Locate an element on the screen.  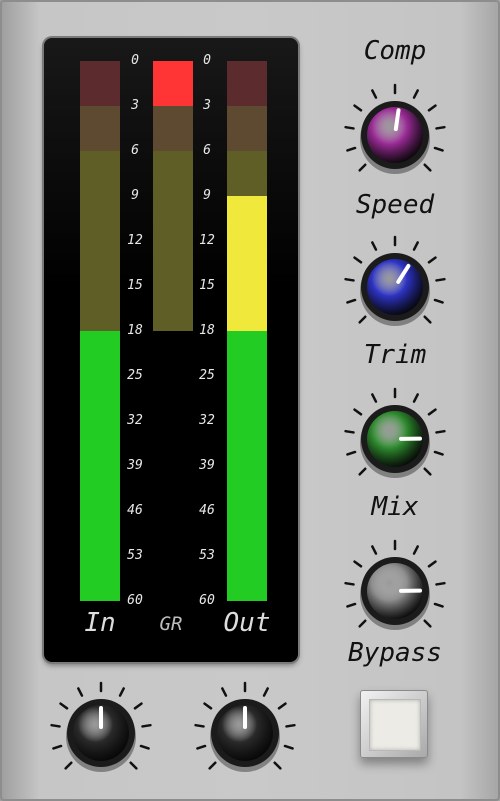
input-meter-label: In is located at coordinates (100, 623).